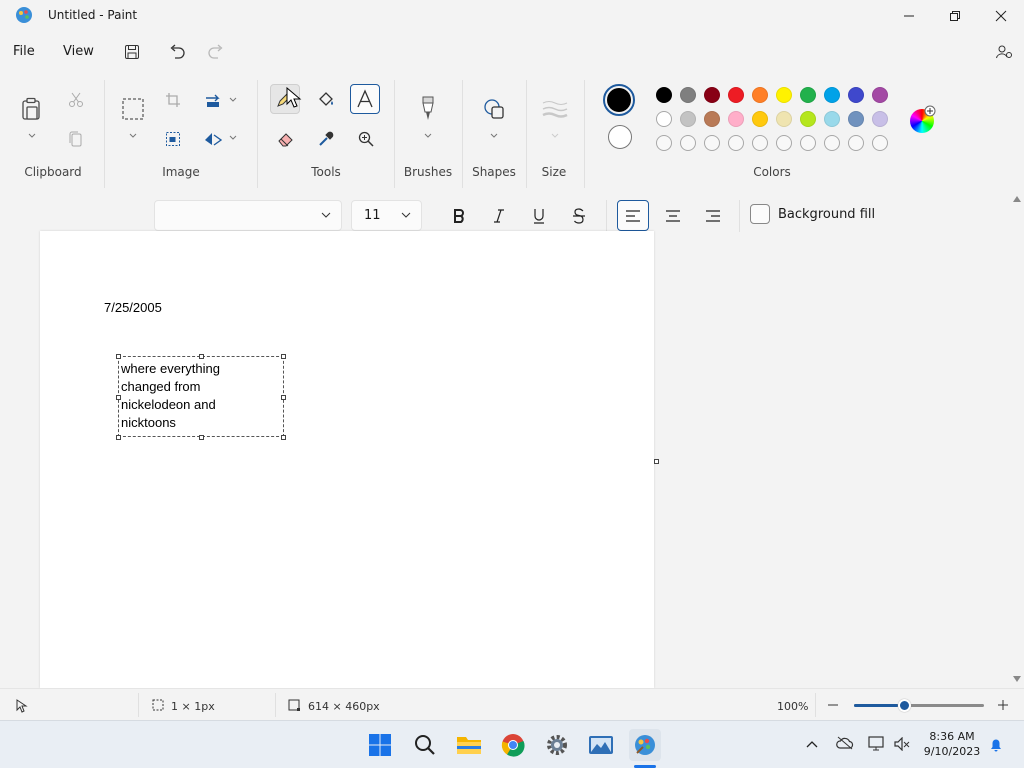 Image resolution: width=1024 pixels, height=768 pixels. I want to click on flip-button, so click(213, 139).